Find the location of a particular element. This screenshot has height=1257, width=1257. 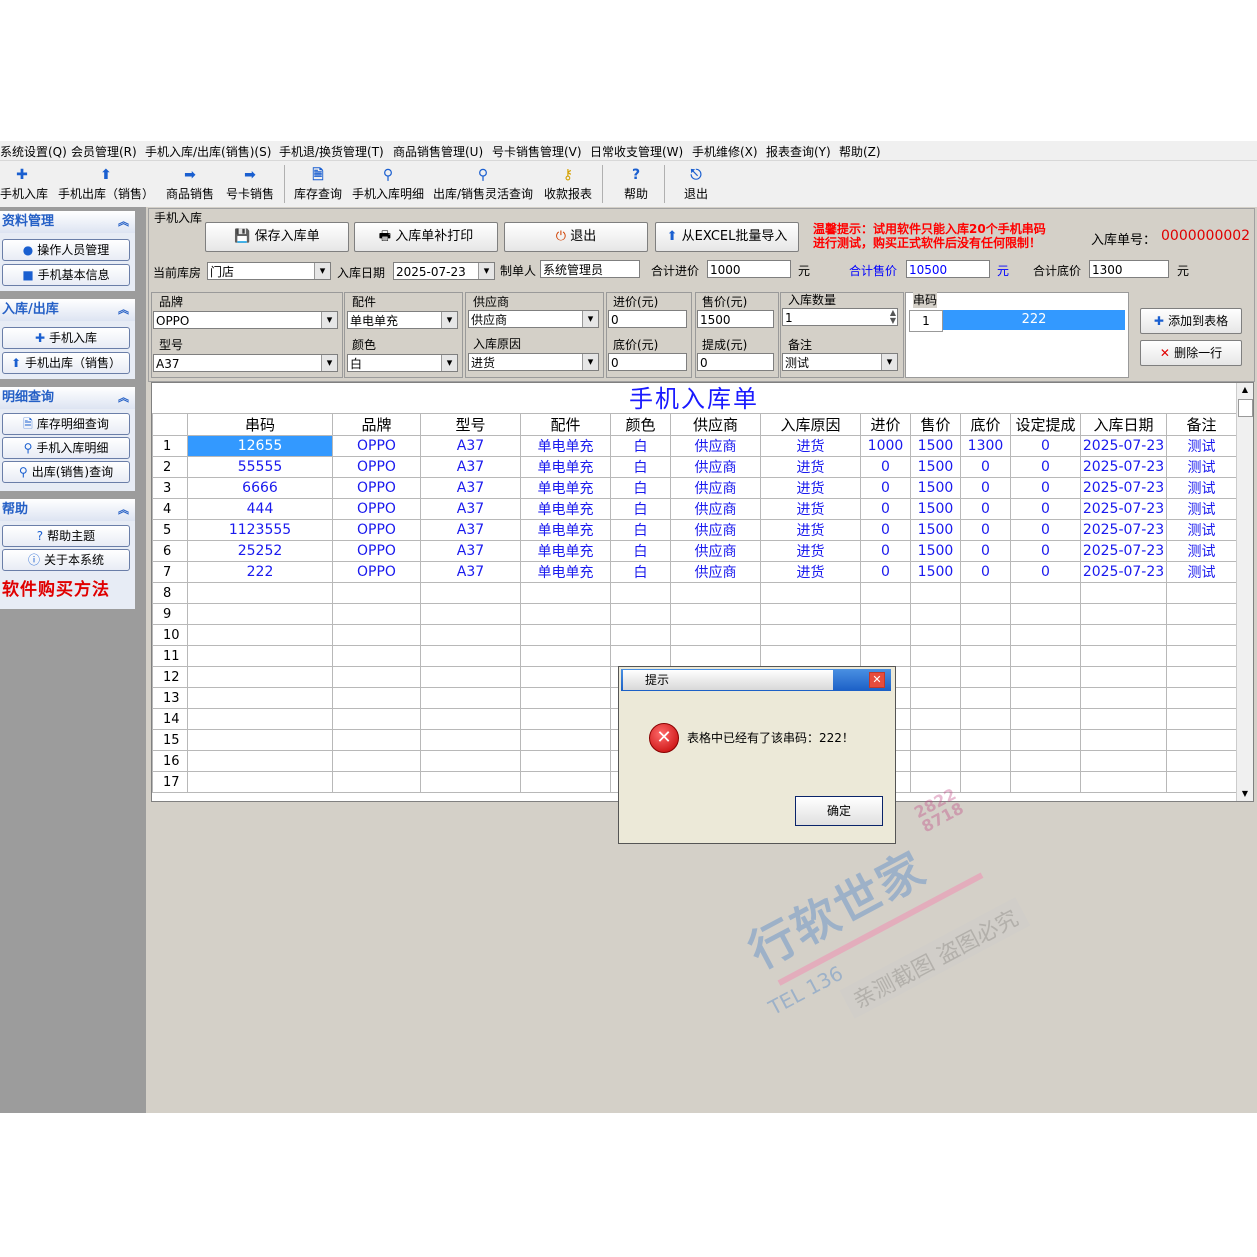

table-cell: 测试 is located at coordinates (1201, 572).